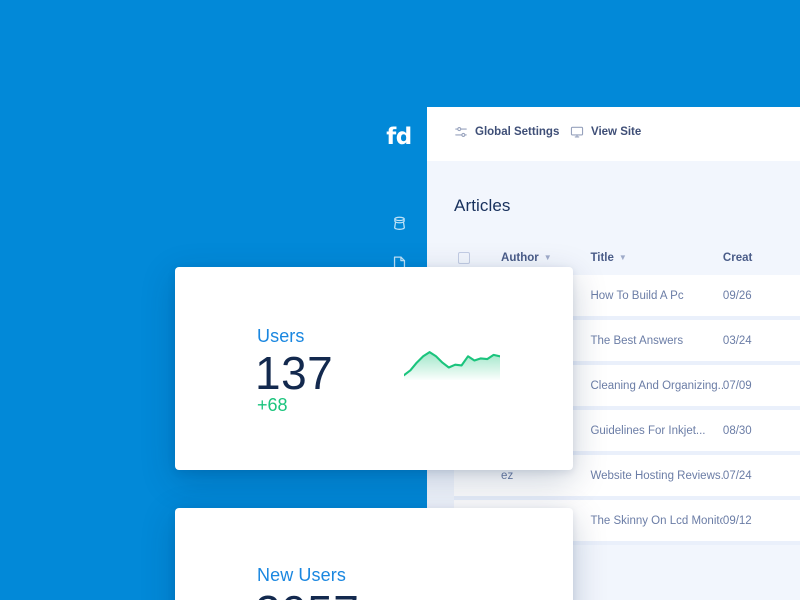 This screenshot has width=800, height=600. What do you see at coordinates (374, 554) in the screenshot?
I see `stat-card-new-users: New Users 2057` at bounding box center [374, 554].